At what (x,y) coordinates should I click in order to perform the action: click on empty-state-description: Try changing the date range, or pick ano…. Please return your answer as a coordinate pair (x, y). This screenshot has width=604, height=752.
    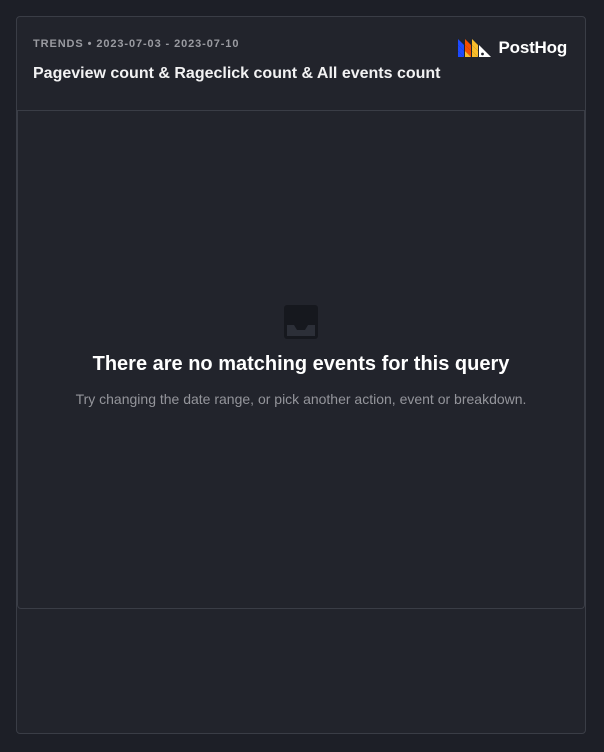
    Looking at the image, I should click on (301, 399).